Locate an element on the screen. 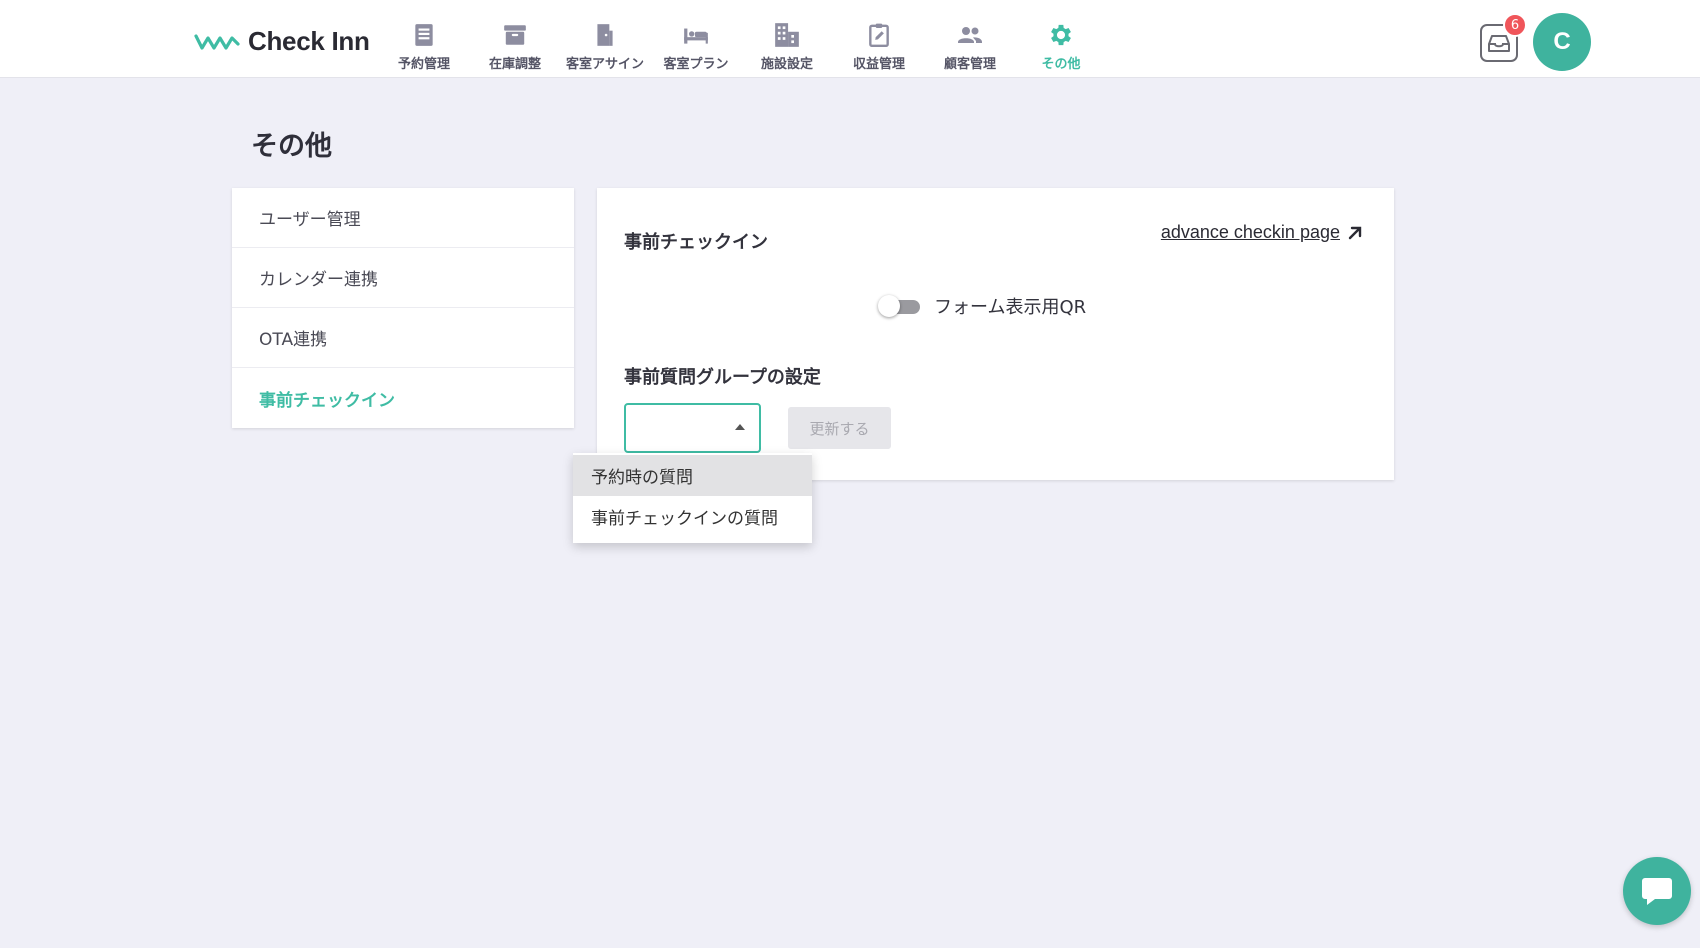  nav-label: 予約管理 is located at coordinates (423, 64).